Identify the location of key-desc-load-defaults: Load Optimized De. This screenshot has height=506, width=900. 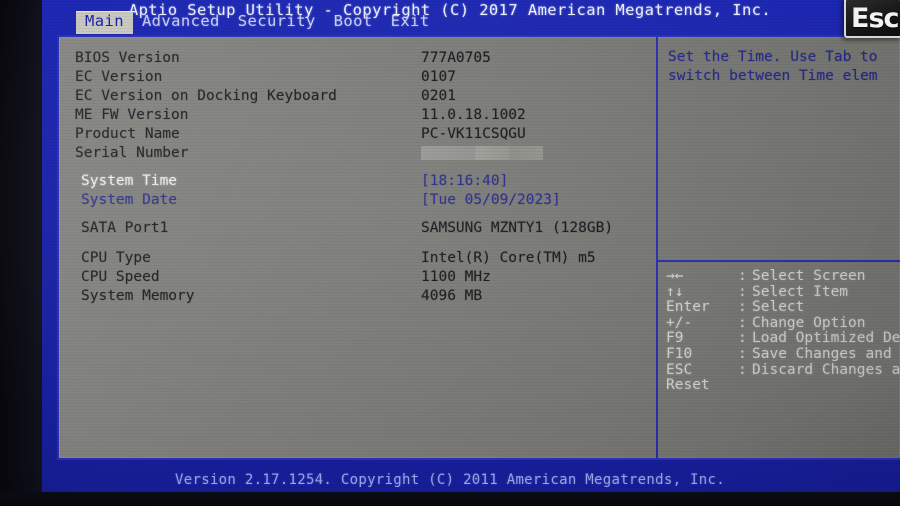
(826, 338).